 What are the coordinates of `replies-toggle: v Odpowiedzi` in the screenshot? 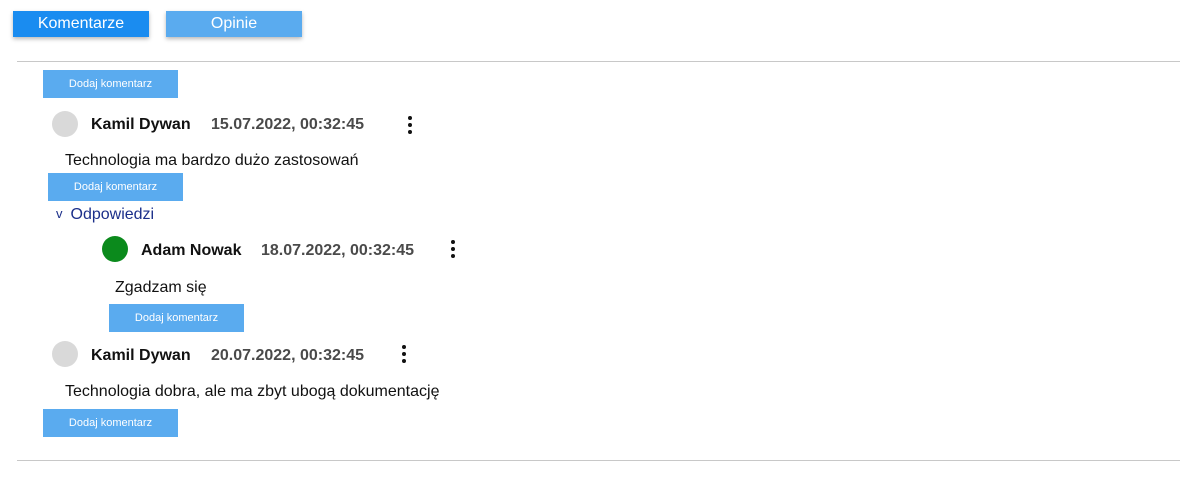 It's located at (105, 215).